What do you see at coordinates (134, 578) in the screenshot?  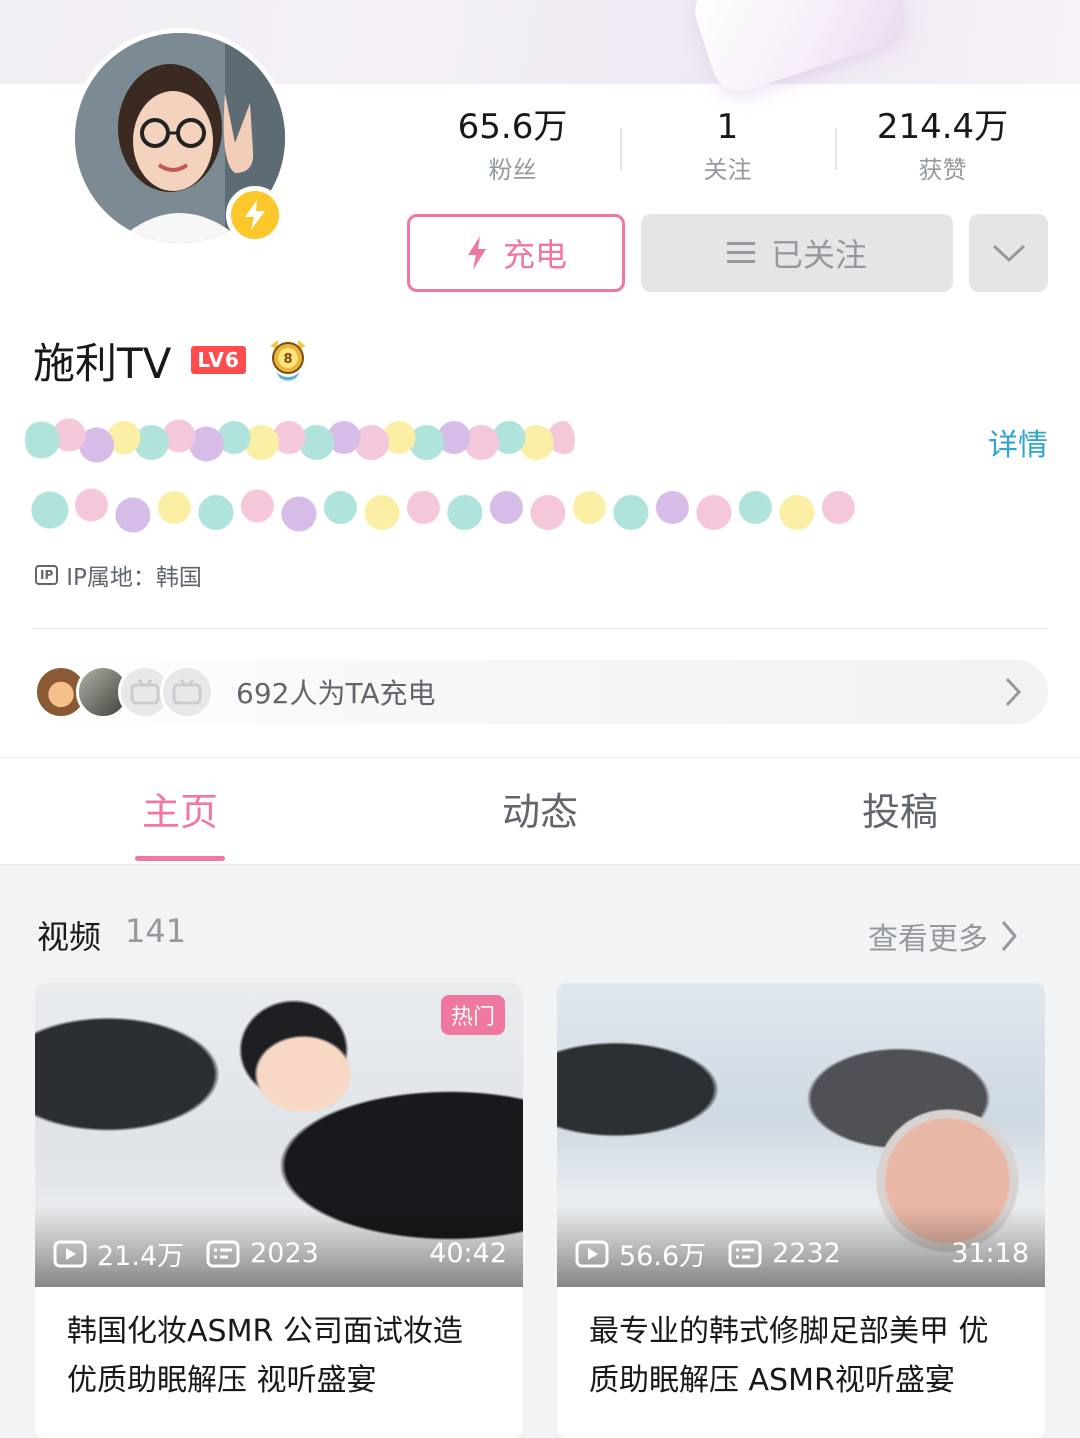 I see `ip-location-text: IP属地：韩国` at bounding box center [134, 578].